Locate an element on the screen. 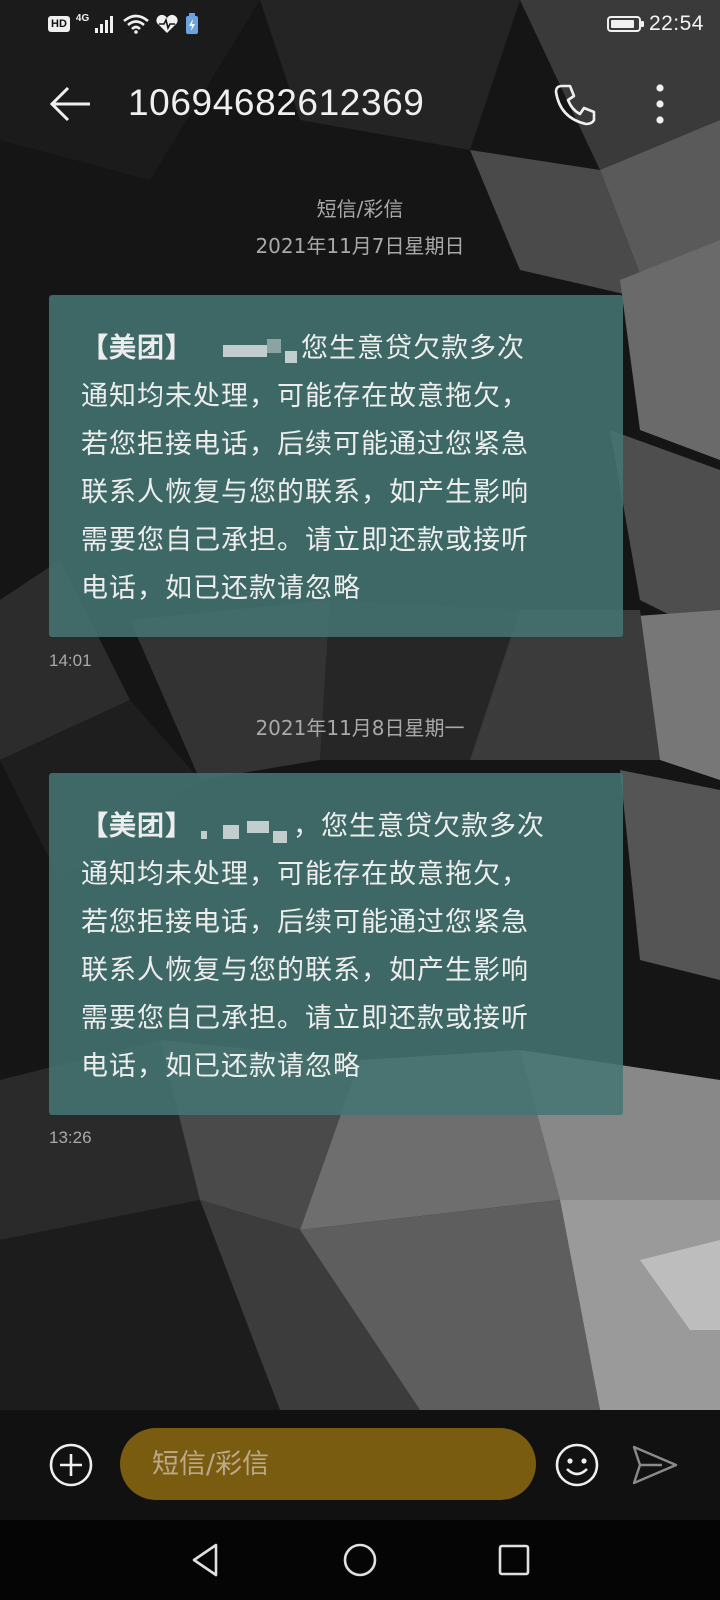 The image size is (720, 1600). send-icon is located at coordinates (655, 1465).